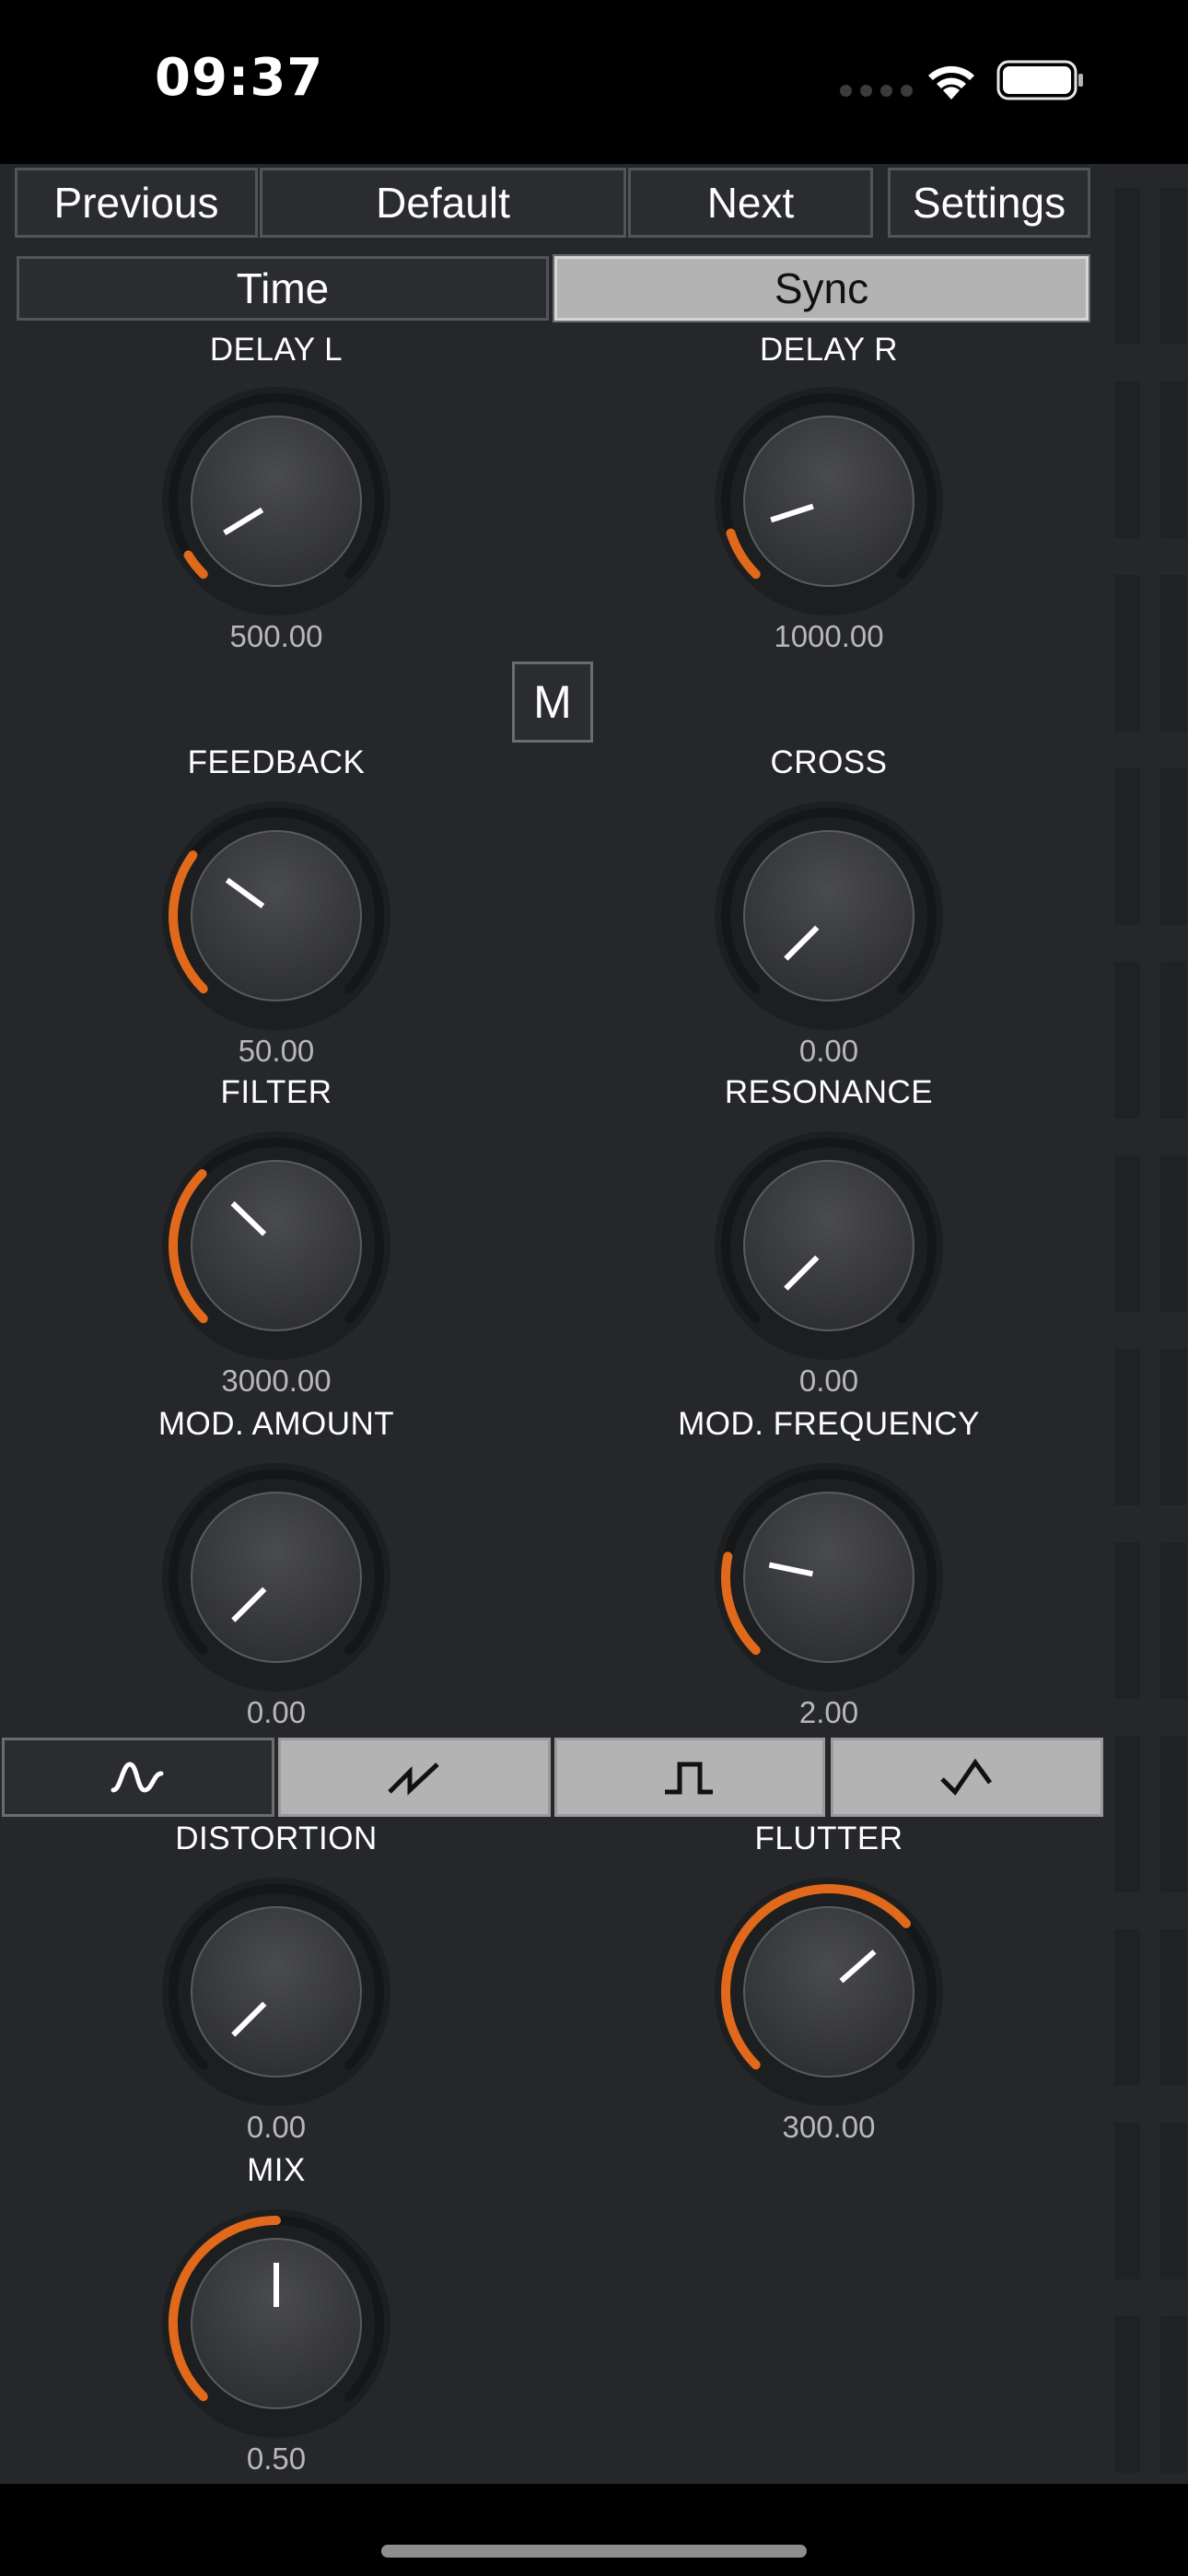 The height and width of the screenshot is (2576, 1188). I want to click on battery-icon, so click(1039, 80).